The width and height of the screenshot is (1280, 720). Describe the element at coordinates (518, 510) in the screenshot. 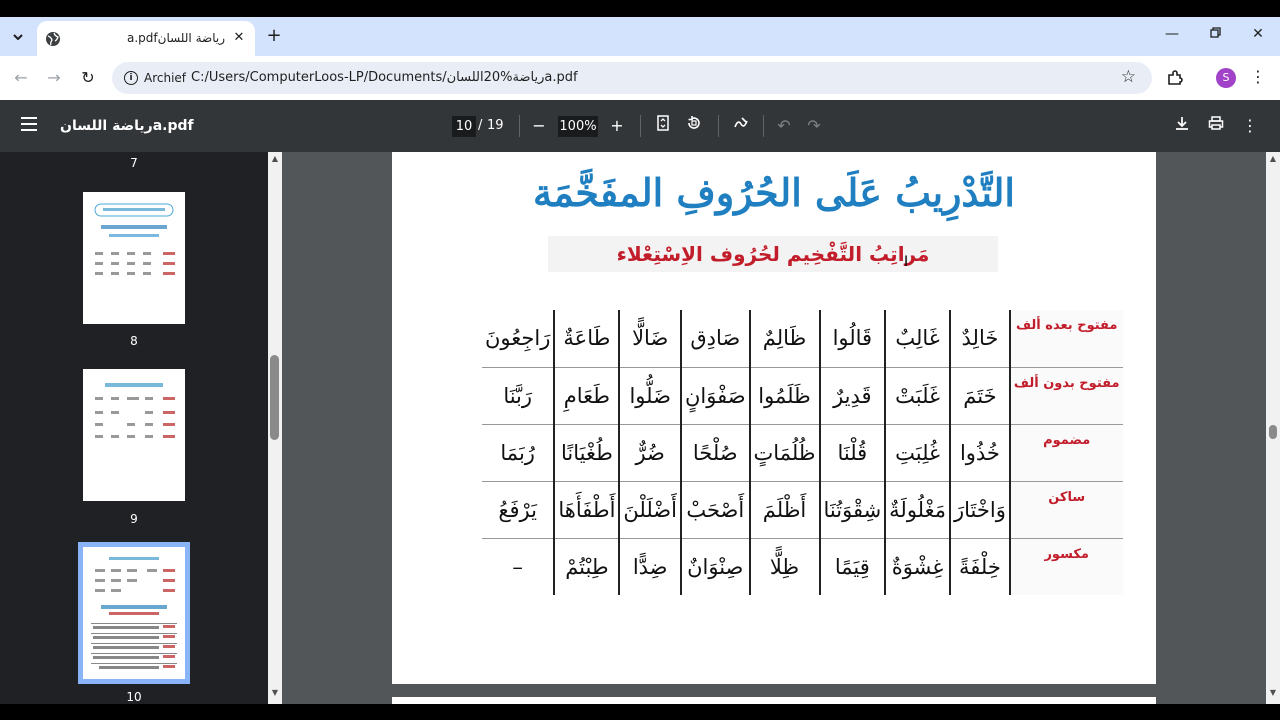

I see `table-cell: يَرْفَعُ` at that location.